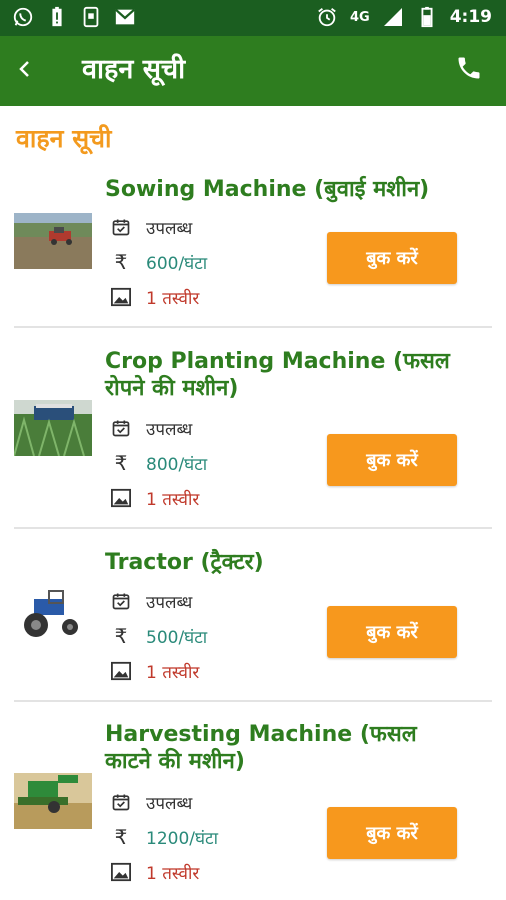  I want to click on app-bar: वाहन सूची, so click(253, 71).